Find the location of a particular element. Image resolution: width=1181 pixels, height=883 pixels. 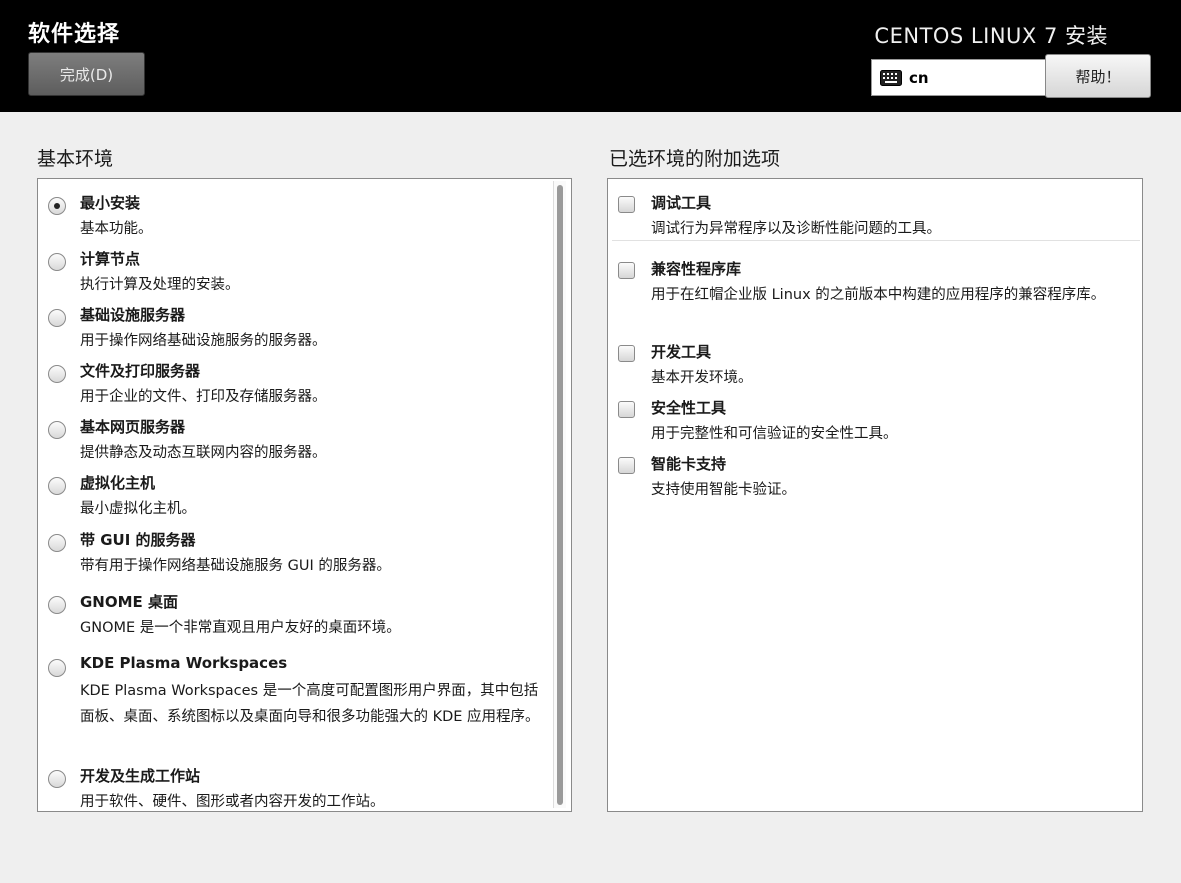

keyboard-icon is located at coordinates (891, 77).